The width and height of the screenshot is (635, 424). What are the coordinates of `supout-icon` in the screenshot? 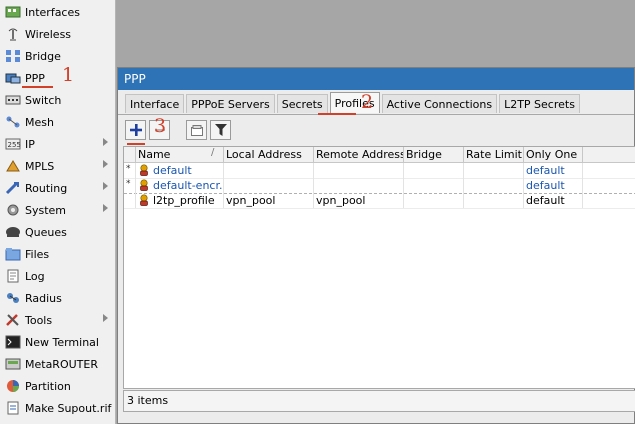 It's located at (13, 408).